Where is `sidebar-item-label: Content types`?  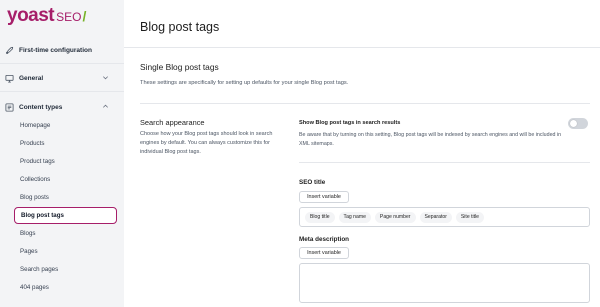
sidebar-item-label: Content types is located at coordinates (41, 107).